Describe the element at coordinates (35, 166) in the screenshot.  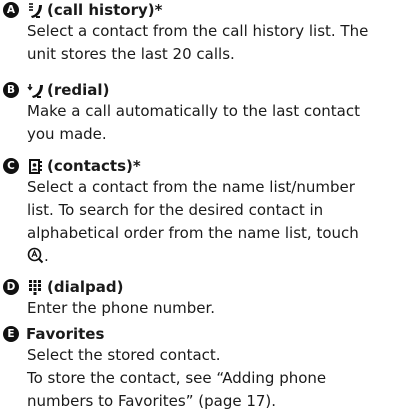
I see `contacts-icon` at that location.